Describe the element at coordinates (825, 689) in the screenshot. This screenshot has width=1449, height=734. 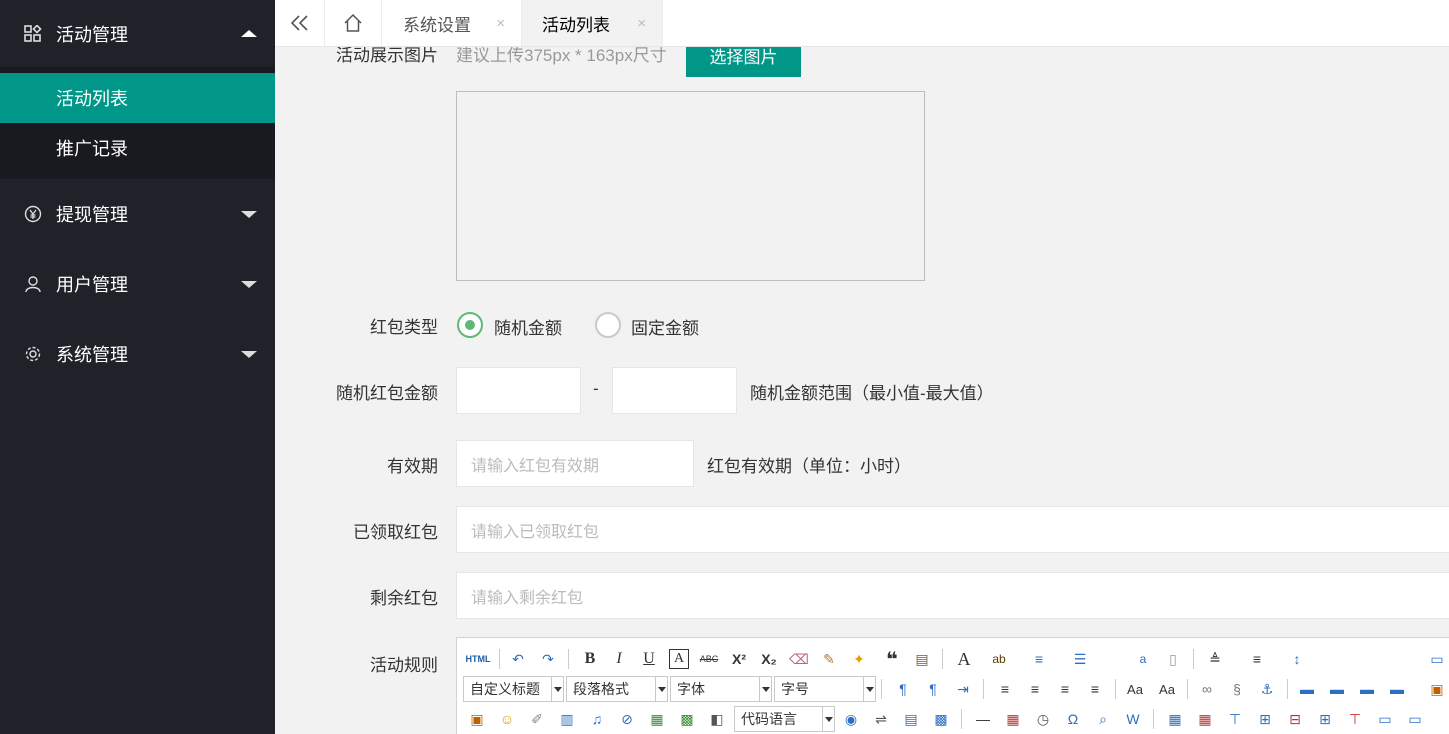
I see `font-size-select: 字号` at that location.